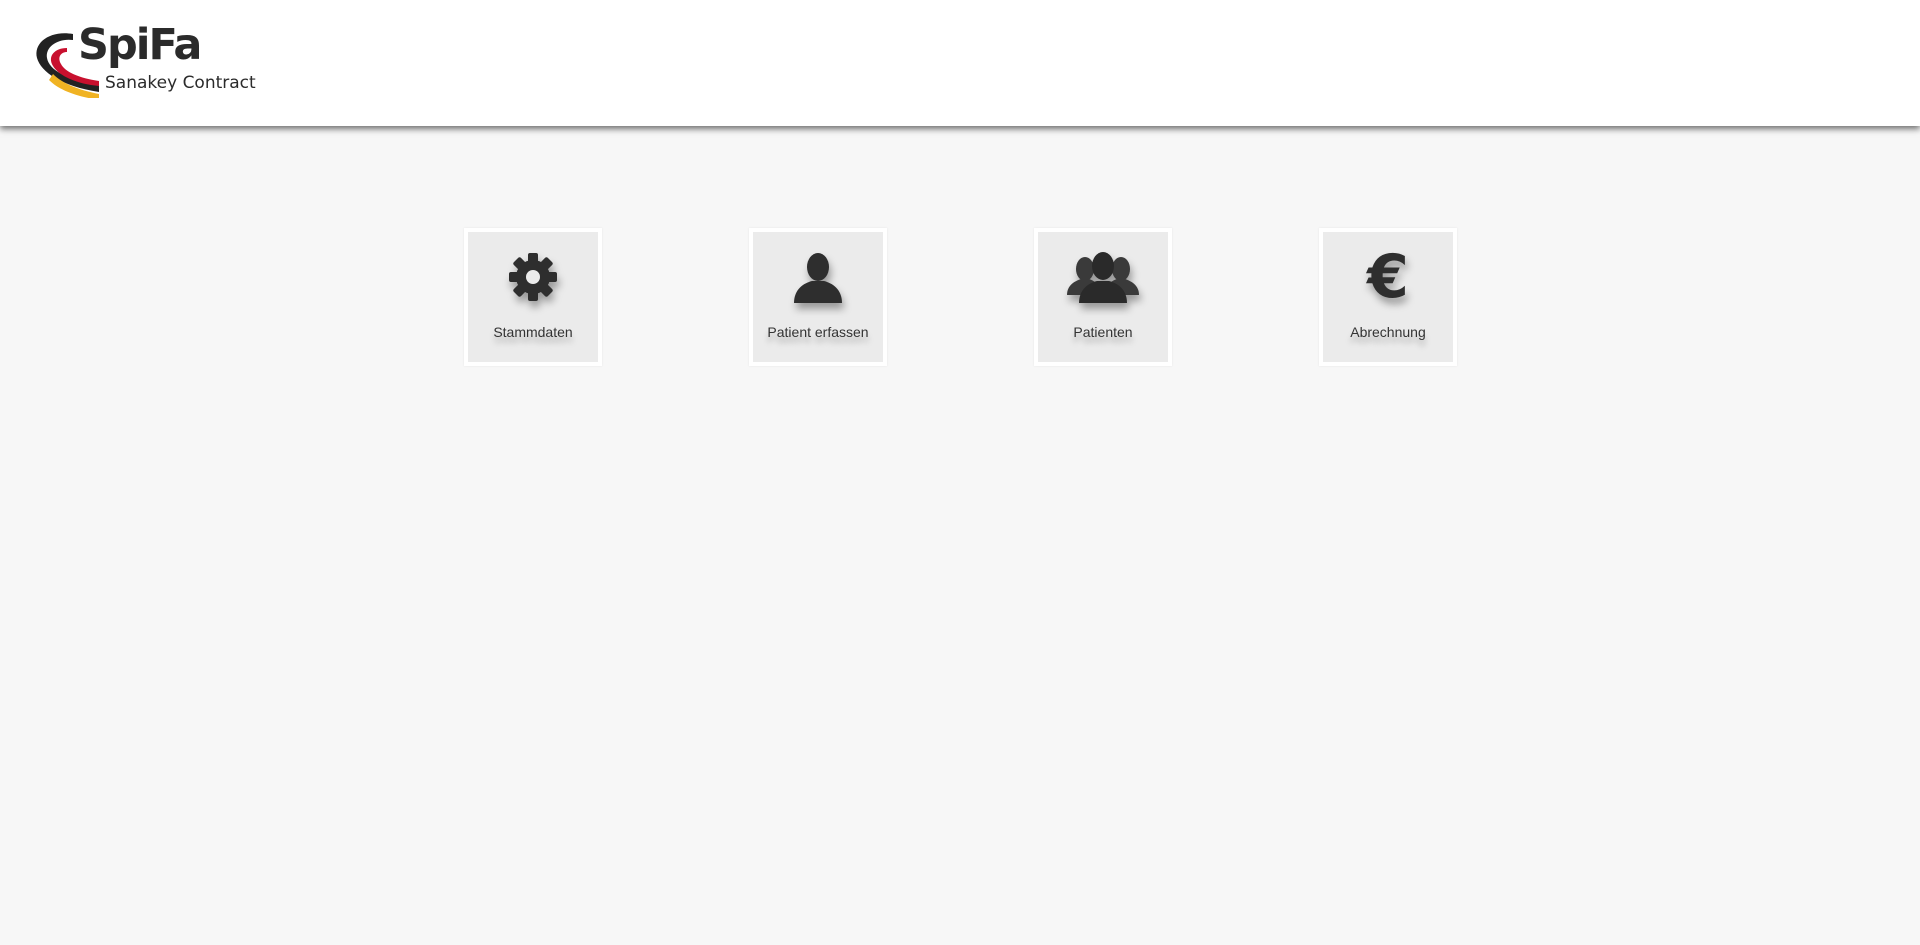 This screenshot has width=1920, height=945. Describe the element at coordinates (1103, 332) in the screenshot. I see `tile-label: Patienten` at that location.